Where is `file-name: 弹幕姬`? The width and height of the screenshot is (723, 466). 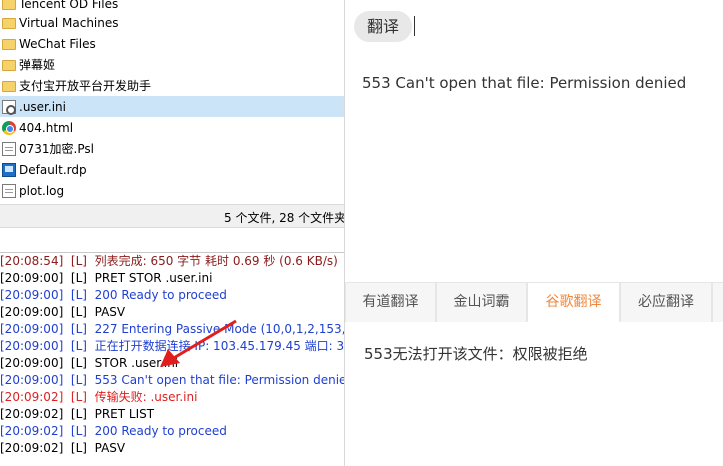
file-name: 弹幕姬 is located at coordinates (37, 65).